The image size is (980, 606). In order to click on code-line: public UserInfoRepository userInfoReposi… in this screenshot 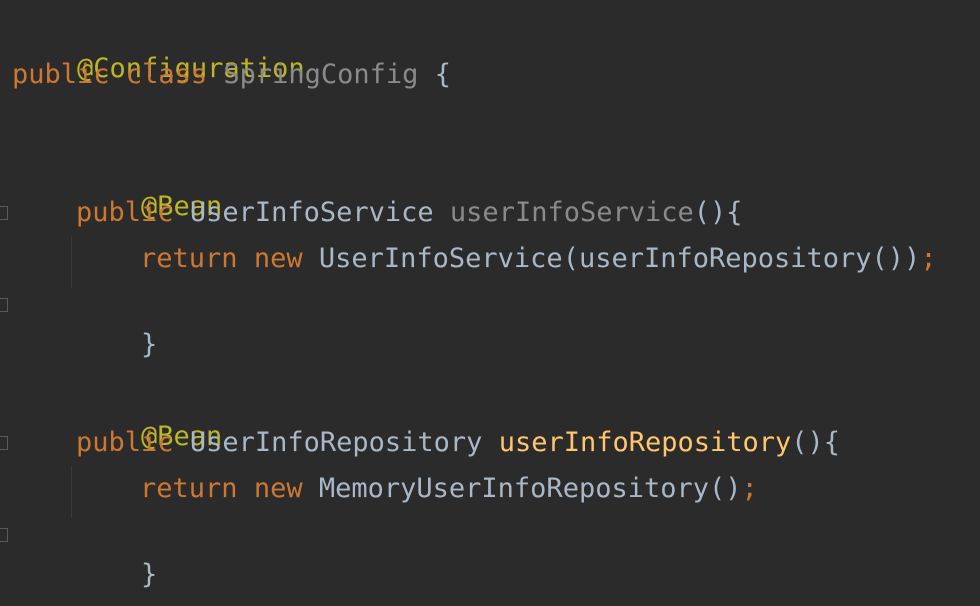, I will do `click(458, 443)`.